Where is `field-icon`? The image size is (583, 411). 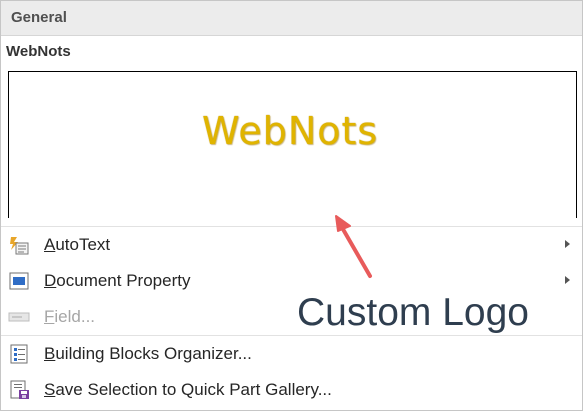
field-icon is located at coordinates (19, 317).